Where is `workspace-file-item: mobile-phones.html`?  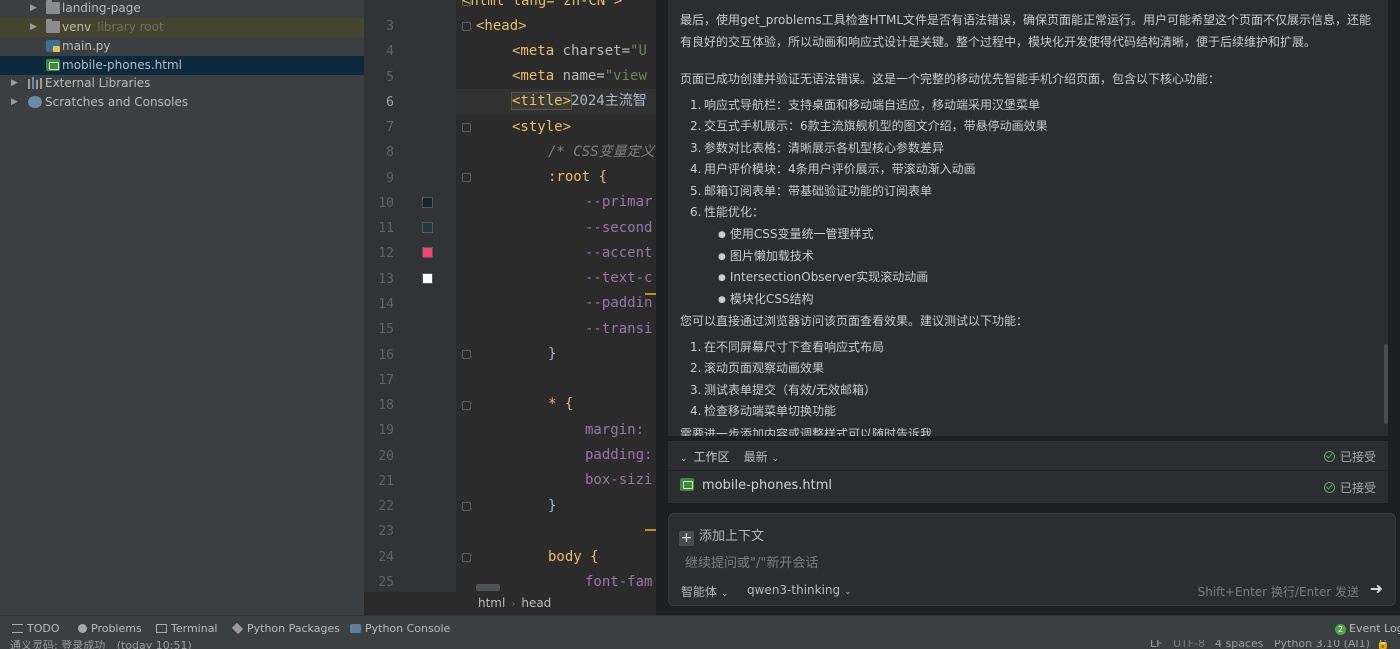 workspace-file-item: mobile-phones.html is located at coordinates (756, 485).